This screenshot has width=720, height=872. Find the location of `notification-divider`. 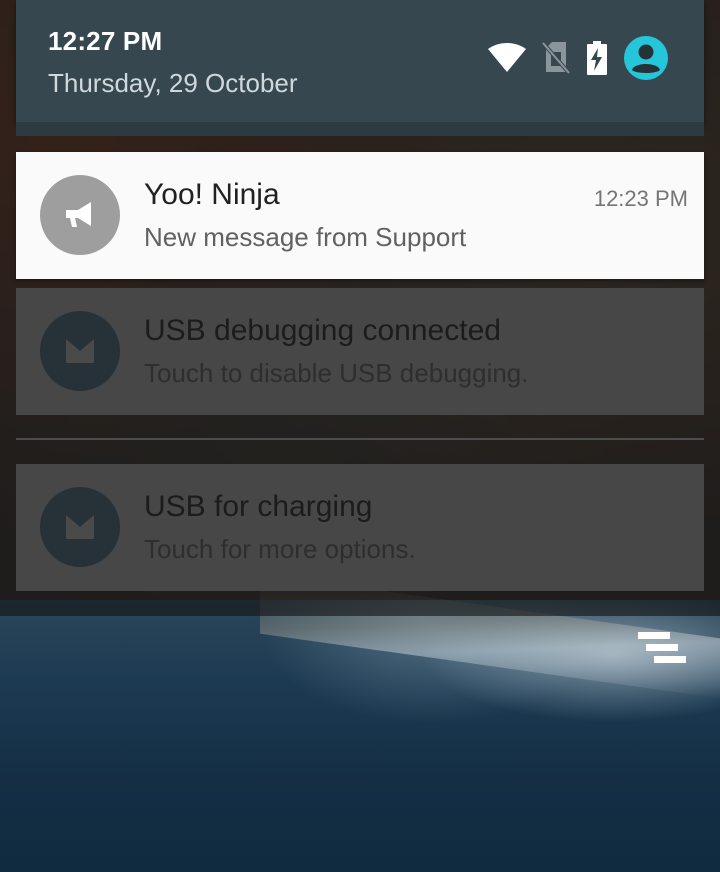

notification-divider is located at coordinates (360, 439).